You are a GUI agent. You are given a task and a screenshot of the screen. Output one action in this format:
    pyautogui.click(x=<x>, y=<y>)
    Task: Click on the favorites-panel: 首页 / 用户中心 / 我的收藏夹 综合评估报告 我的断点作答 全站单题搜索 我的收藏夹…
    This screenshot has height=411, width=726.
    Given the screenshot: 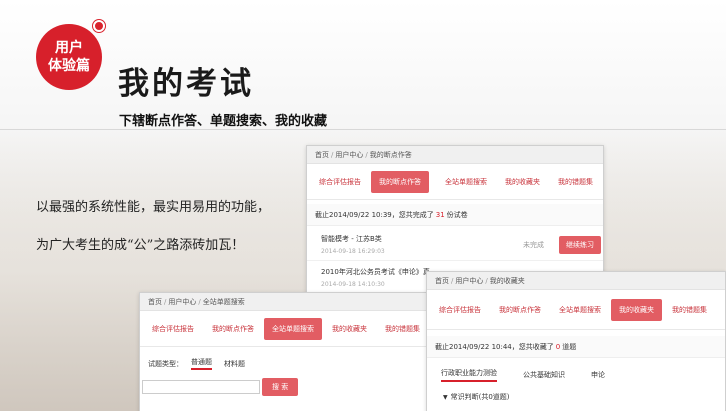 What is the action you would take?
    pyautogui.click(x=576, y=341)
    